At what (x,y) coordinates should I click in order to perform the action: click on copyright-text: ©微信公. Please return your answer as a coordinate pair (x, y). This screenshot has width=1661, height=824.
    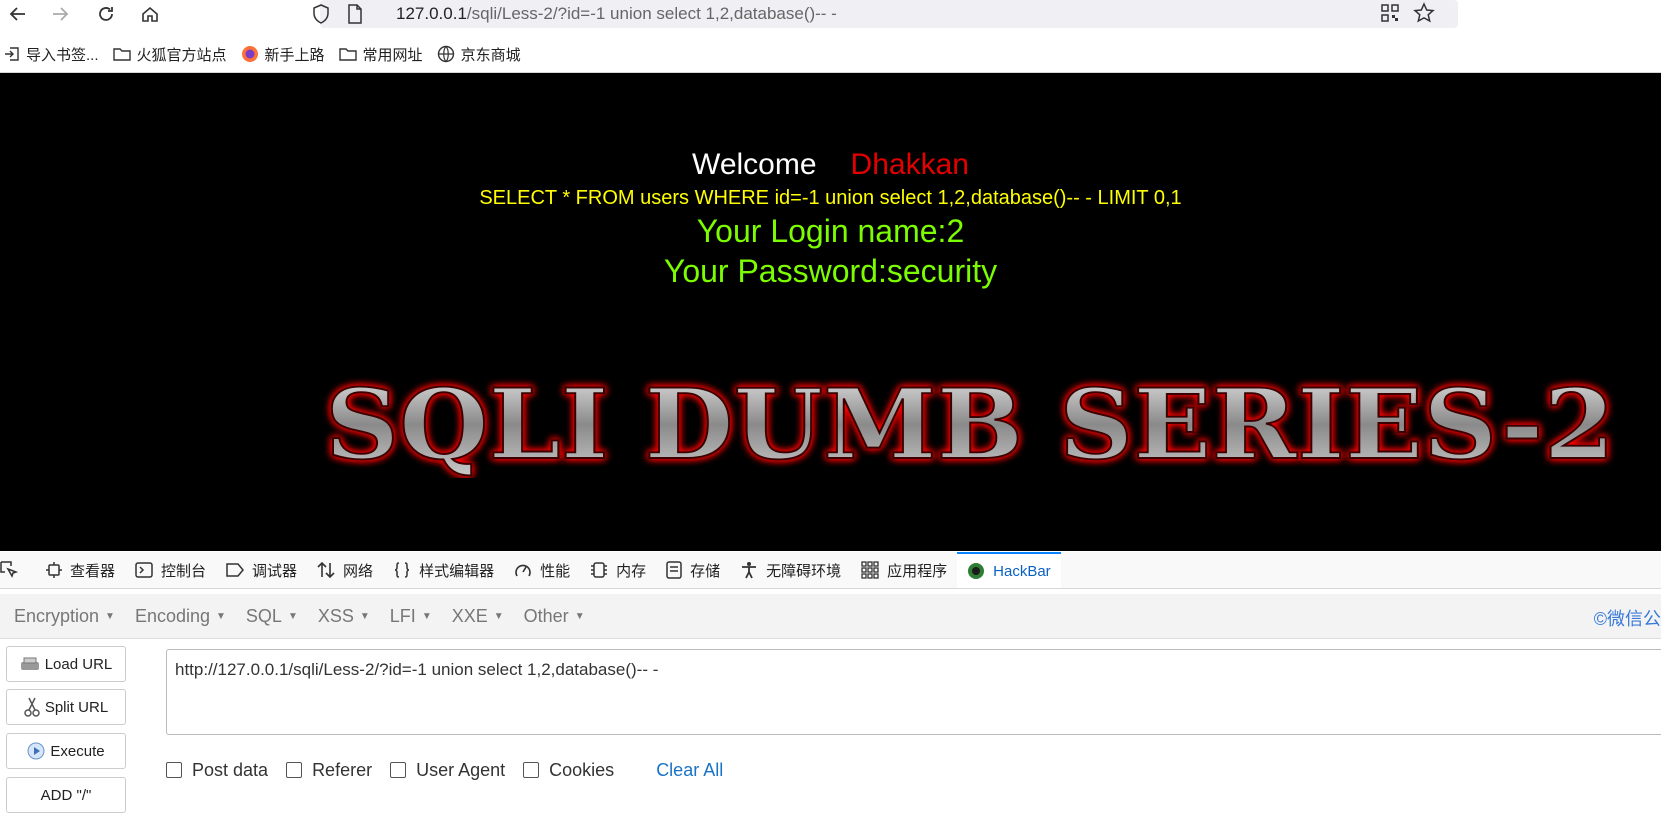
    Looking at the image, I should click on (1627, 619).